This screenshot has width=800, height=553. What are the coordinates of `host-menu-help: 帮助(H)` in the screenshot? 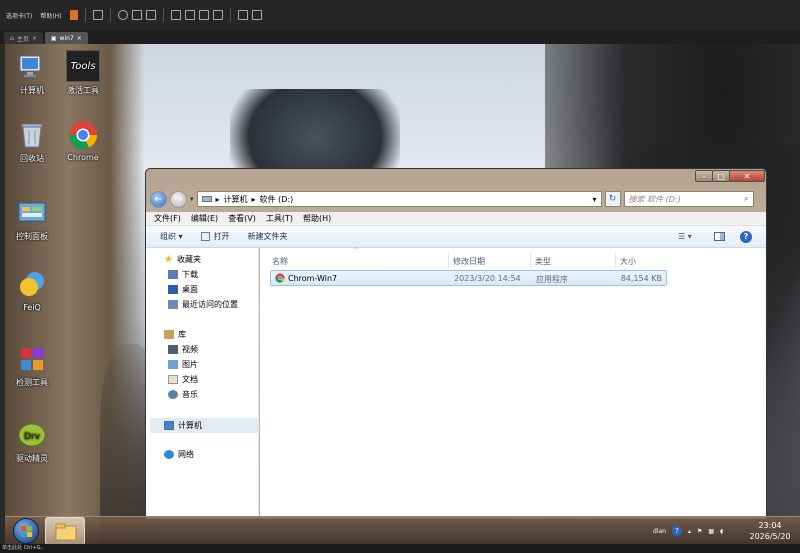 It's located at (50, 15).